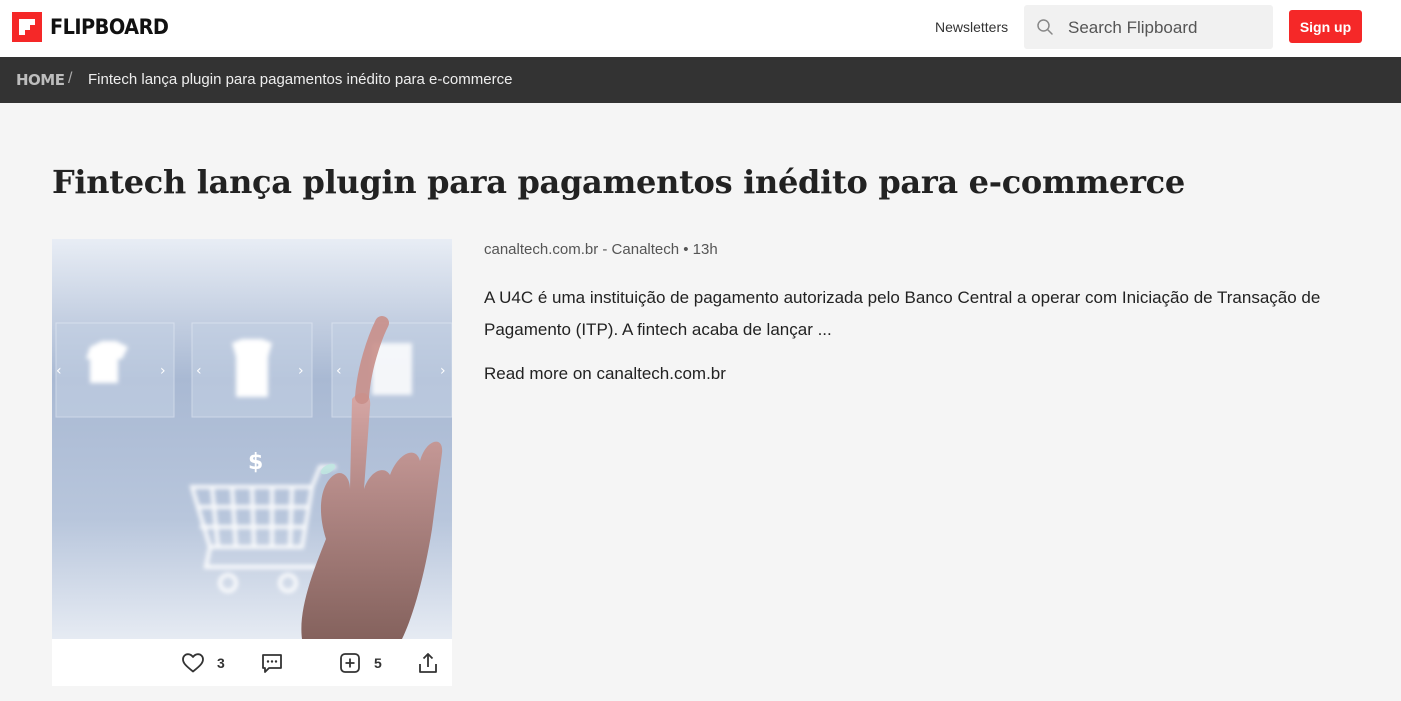  Describe the element at coordinates (1045, 27) in the screenshot. I see `search-icon` at that location.